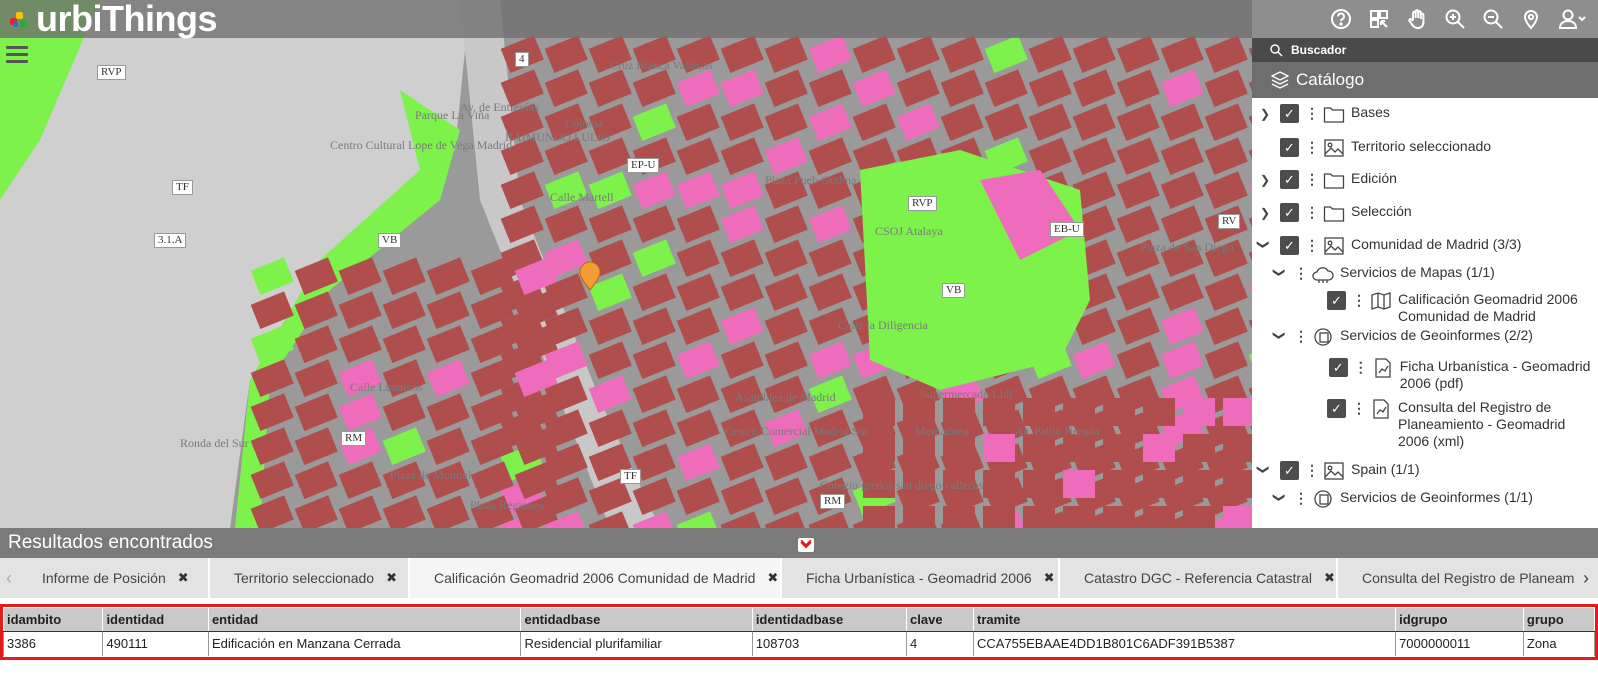  What do you see at coordinates (1425, 115) in the screenshot?
I see `catalog-tree-item: ❯ ✓ ⋮ Bases` at bounding box center [1425, 115].